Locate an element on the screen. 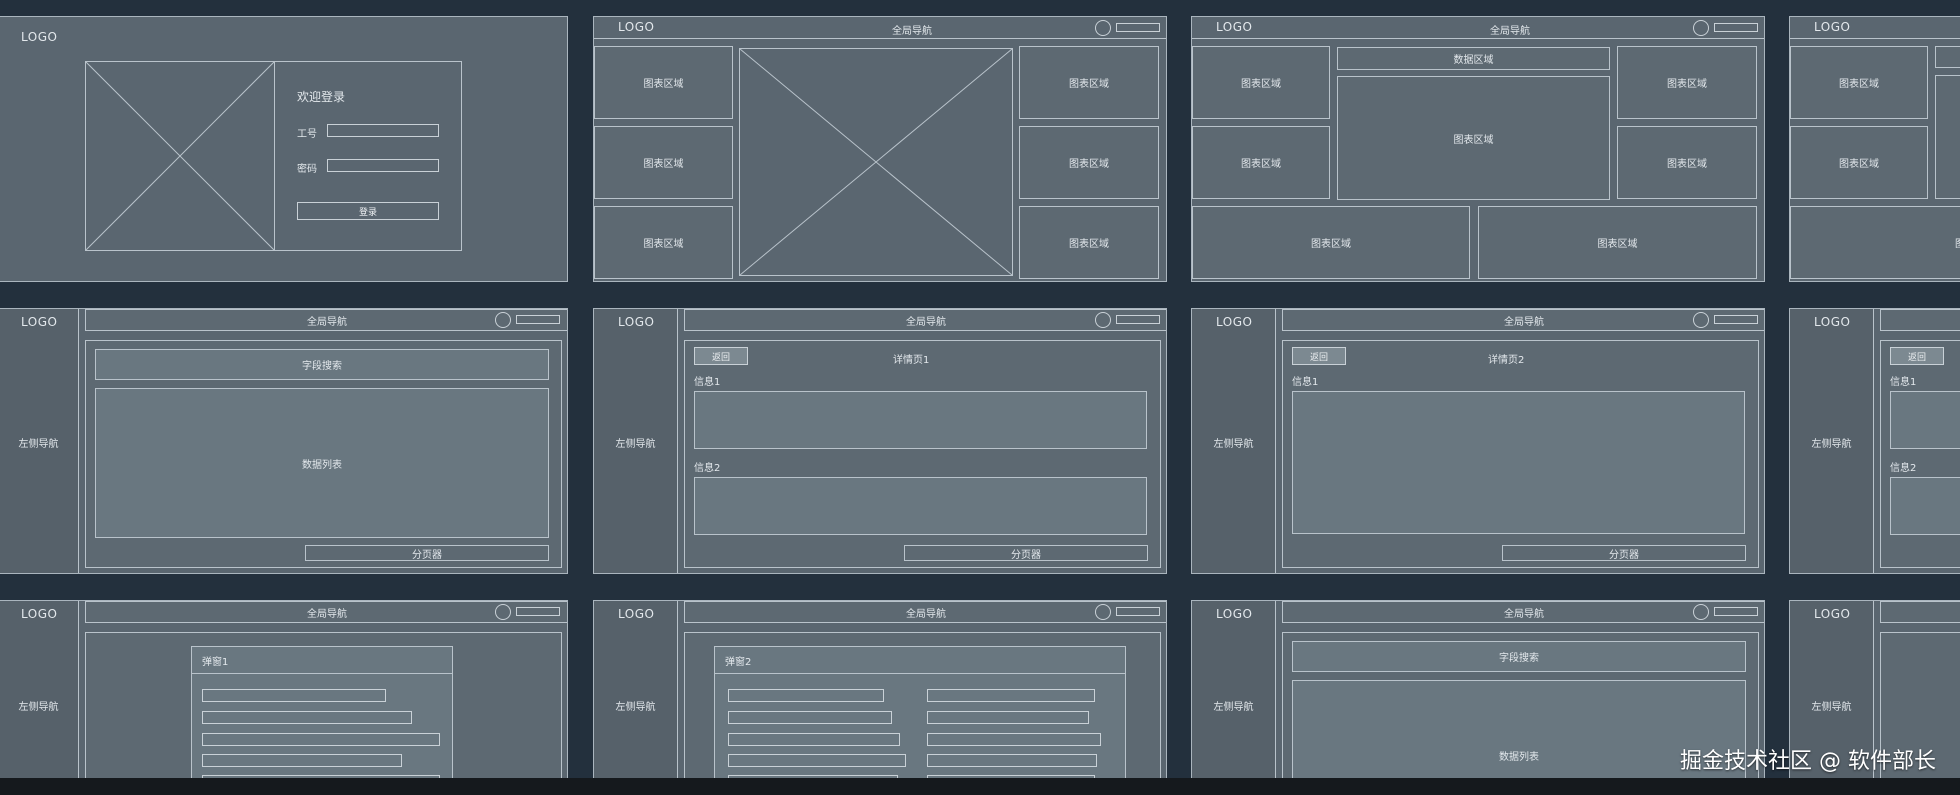  modal-title: 弹窗1 is located at coordinates (215, 662).